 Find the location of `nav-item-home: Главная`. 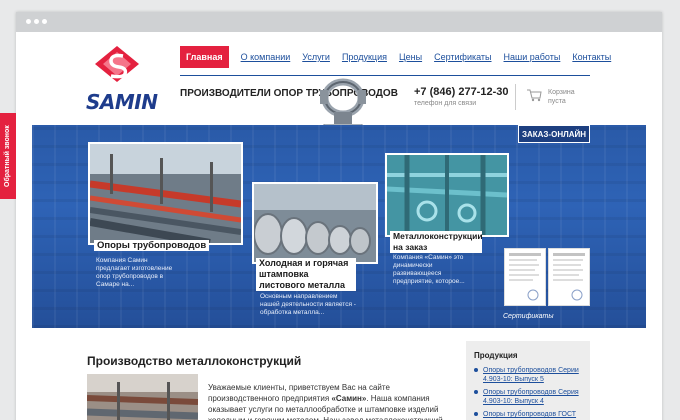

nav-item-home: Главная is located at coordinates (204, 57).